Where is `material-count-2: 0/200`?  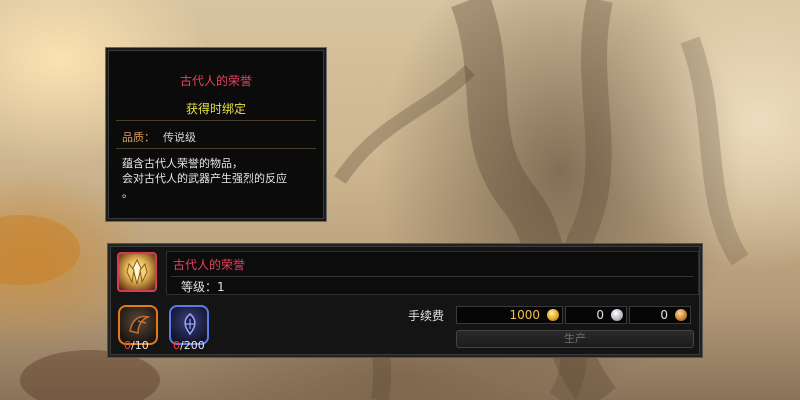 material-count-2: 0/200 is located at coordinates (189, 345).